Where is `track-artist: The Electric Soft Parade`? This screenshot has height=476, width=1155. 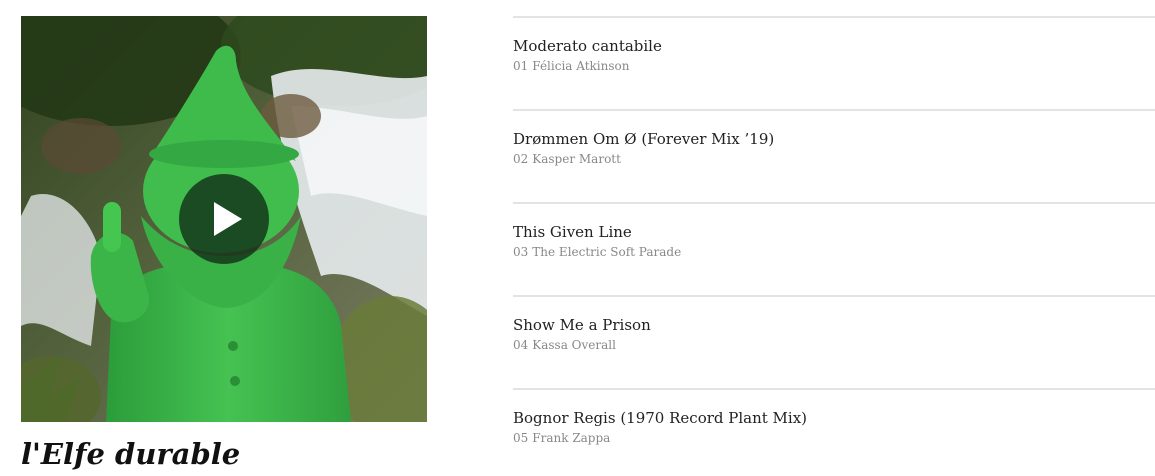
track-artist: The Electric Soft Parade is located at coordinates (607, 252).